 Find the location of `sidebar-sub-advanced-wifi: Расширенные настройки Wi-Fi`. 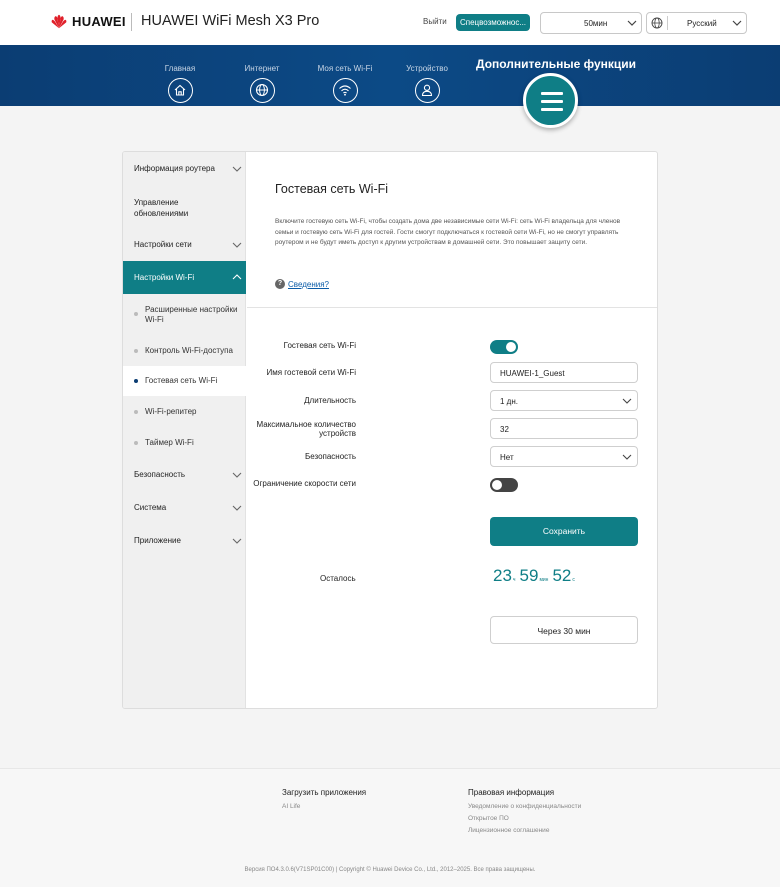

sidebar-sub-advanced-wifi: Расширенные настройки Wi-Fi is located at coordinates (184, 314).